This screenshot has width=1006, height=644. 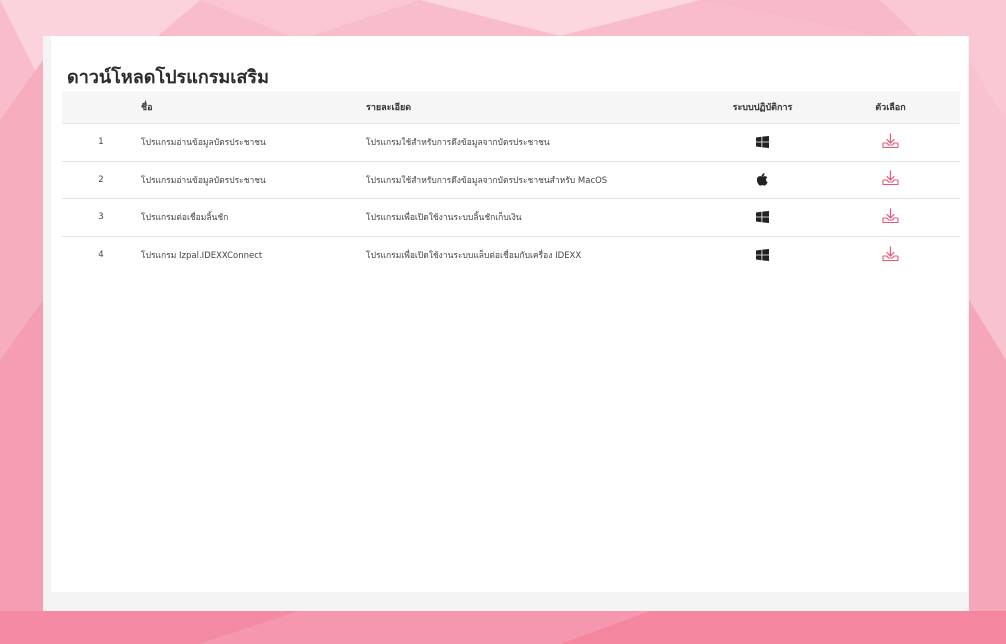 I want to click on page-title: ดาวน์โหลดโปรแกรมเสริม, so click(x=168, y=77).